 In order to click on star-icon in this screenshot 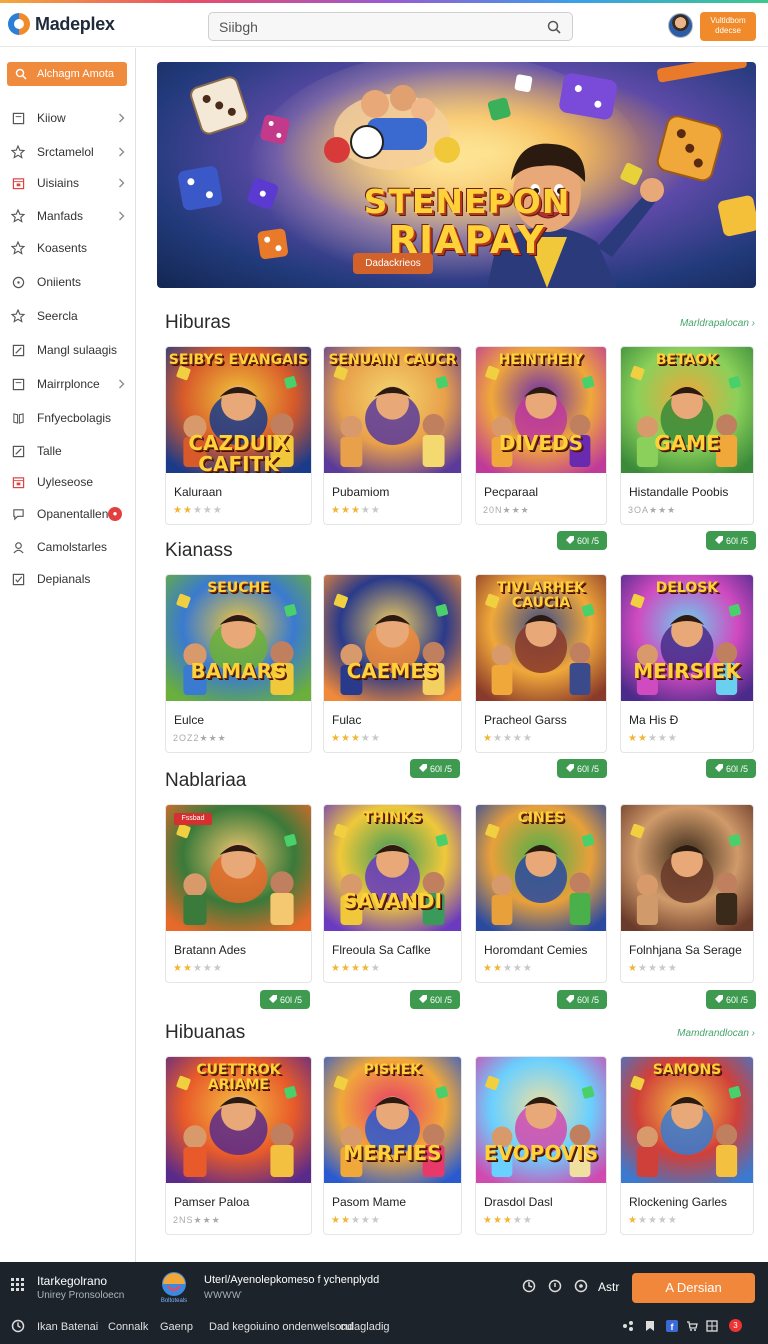, I will do `click(18, 316)`.